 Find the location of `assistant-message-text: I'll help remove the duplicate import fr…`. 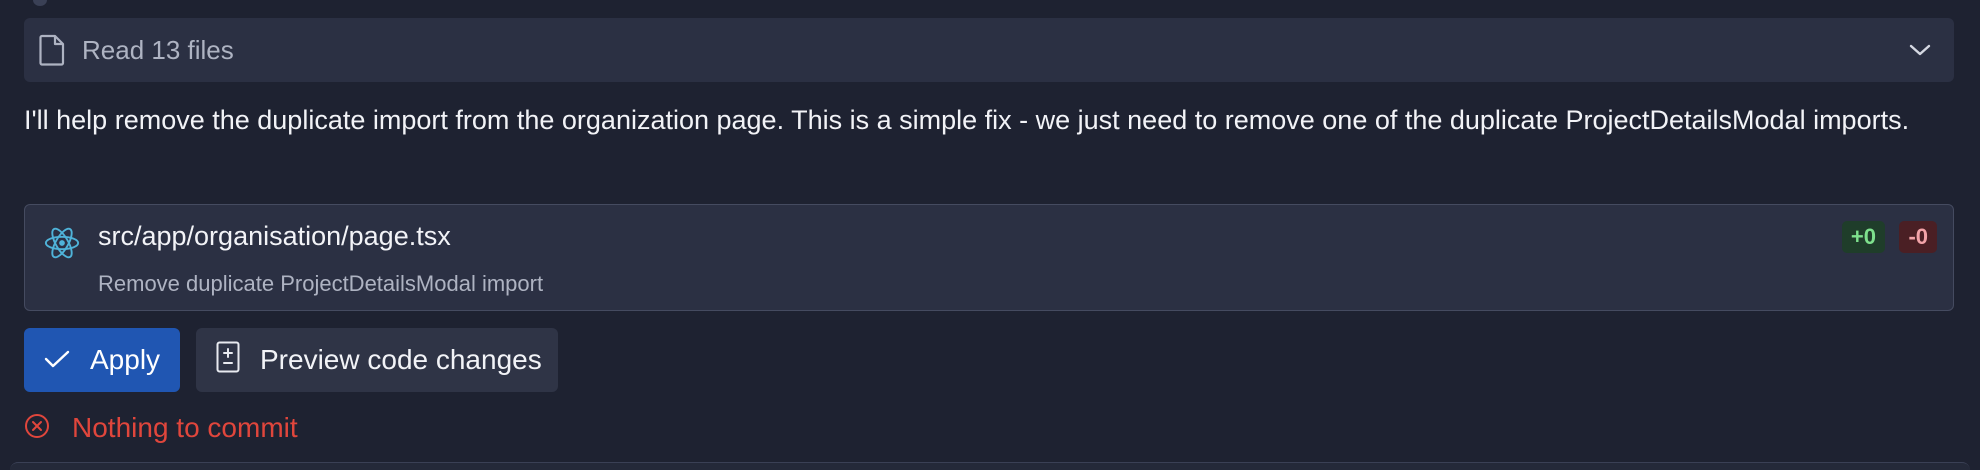

assistant-message-text: I'll help remove the duplicate import fr… is located at coordinates (967, 120).